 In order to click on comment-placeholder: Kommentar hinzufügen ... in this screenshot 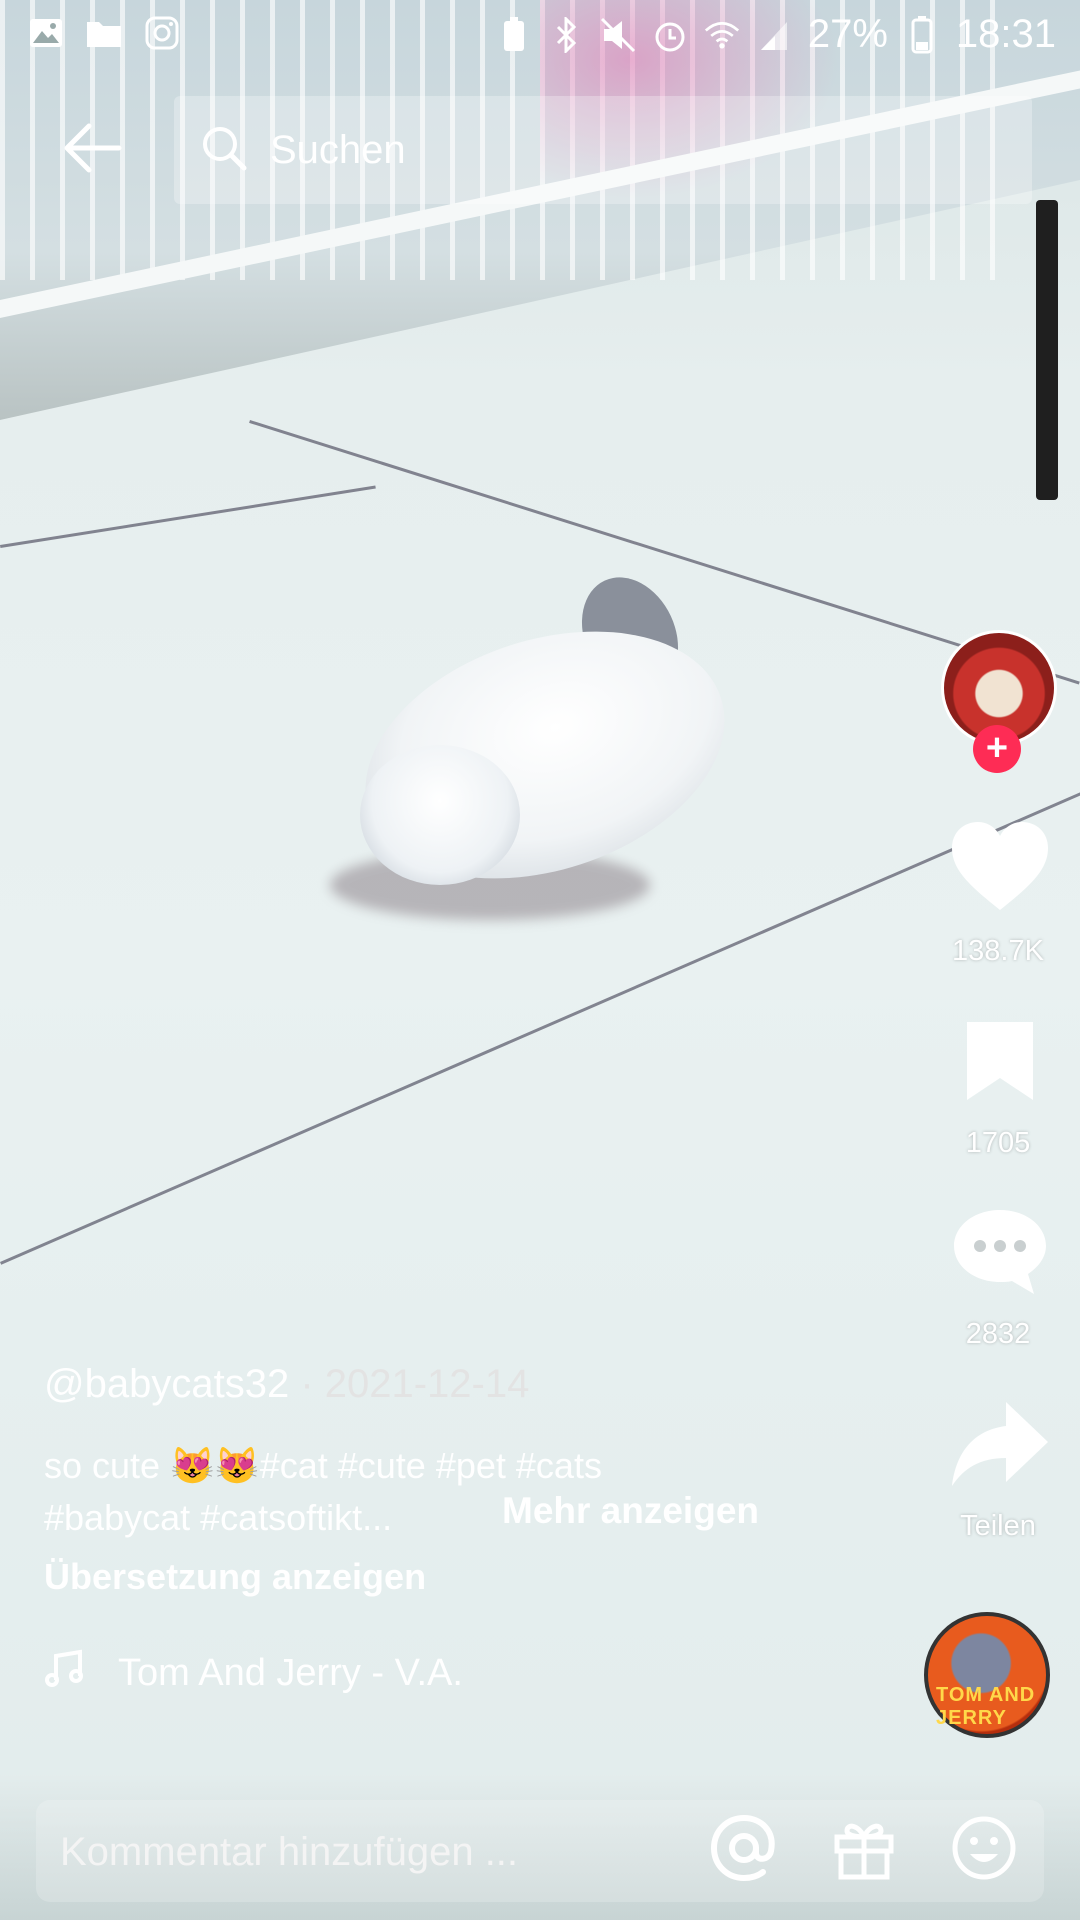, I will do `click(289, 1852)`.